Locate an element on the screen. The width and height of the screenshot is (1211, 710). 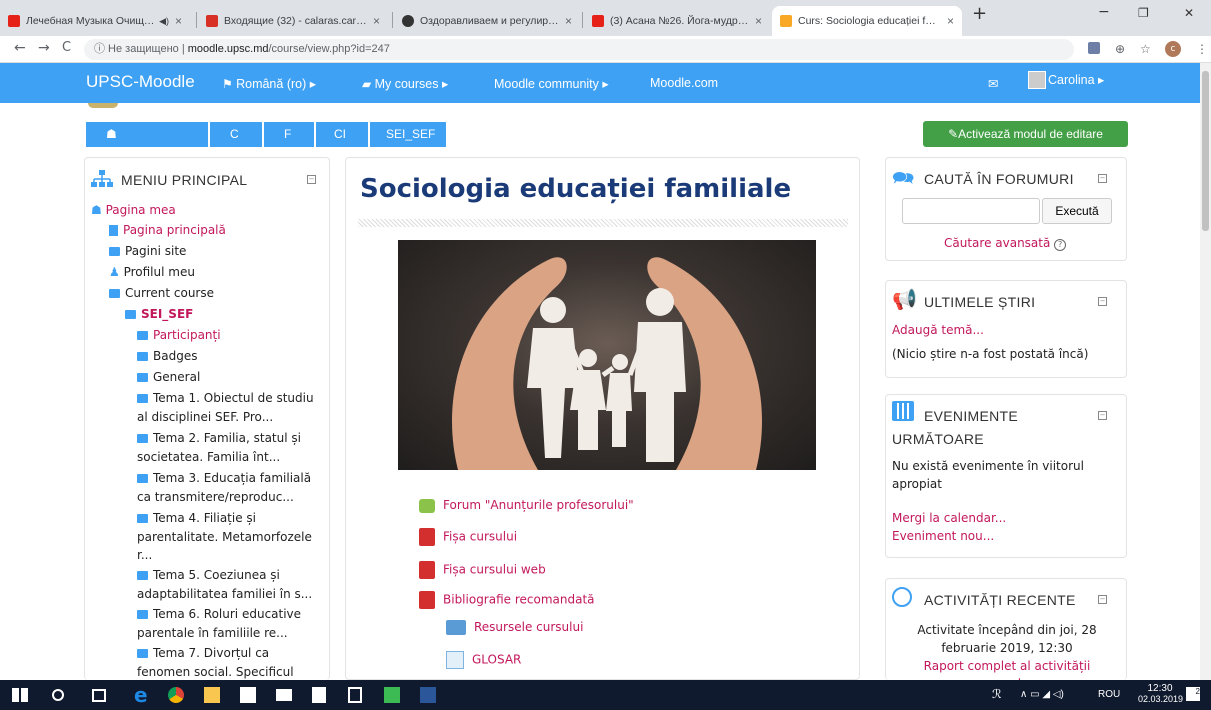
breadcrumb-item: CI is located at coordinates (341, 134).